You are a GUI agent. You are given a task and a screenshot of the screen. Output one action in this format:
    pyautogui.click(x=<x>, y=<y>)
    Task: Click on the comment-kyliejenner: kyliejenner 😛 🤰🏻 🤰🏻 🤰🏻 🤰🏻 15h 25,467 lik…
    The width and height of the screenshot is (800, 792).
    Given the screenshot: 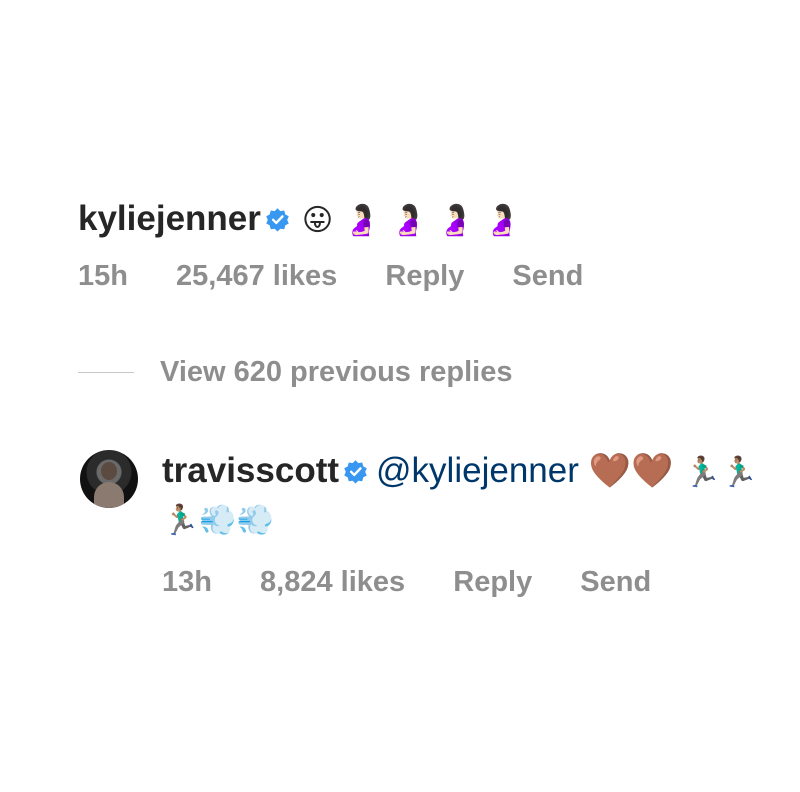 What is the action you would take?
    pyautogui.click(x=419, y=244)
    